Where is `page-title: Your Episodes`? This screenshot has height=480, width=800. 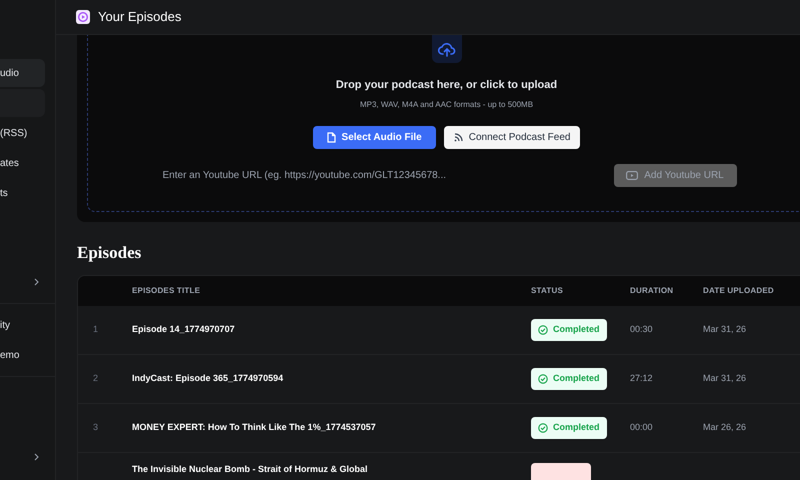
page-title: Your Episodes is located at coordinates (140, 17).